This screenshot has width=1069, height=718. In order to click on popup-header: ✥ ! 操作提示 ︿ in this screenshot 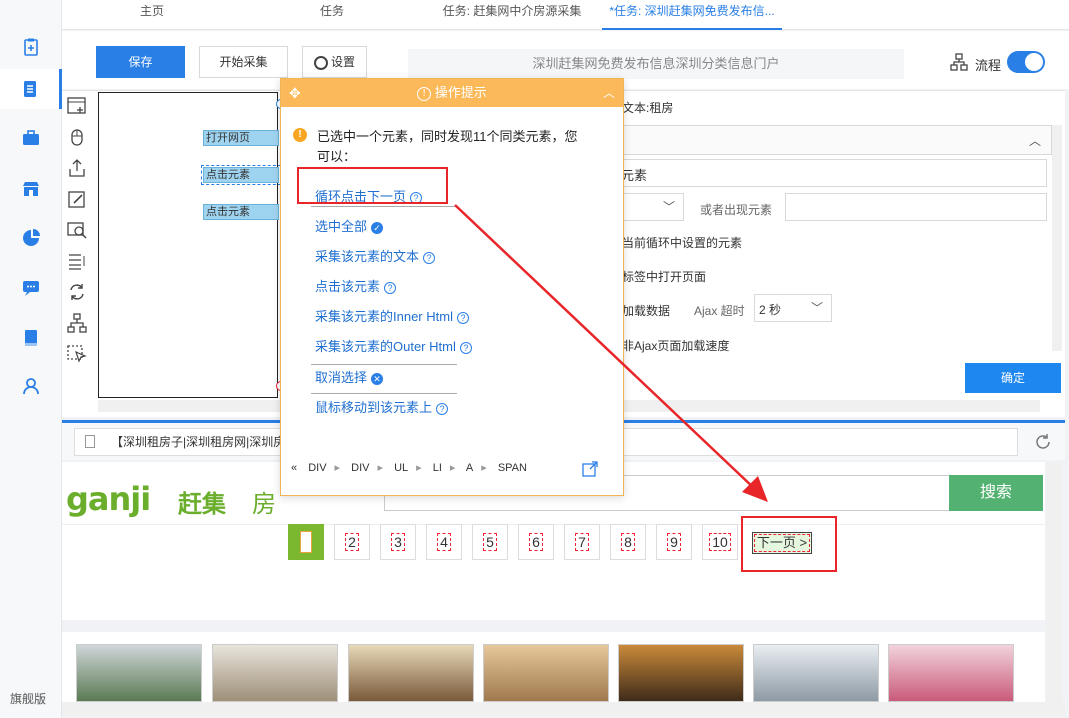, I will do `click(452, 93)`.